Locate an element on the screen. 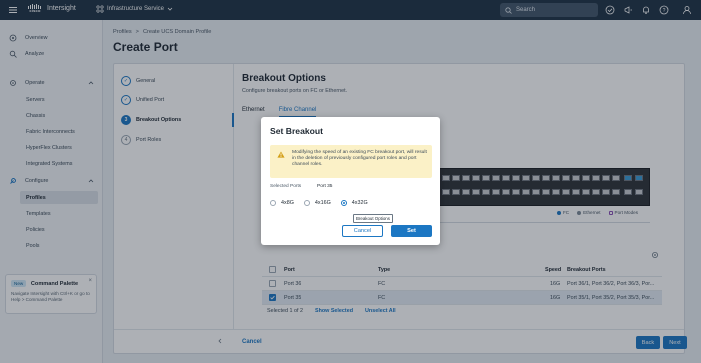 This screenshot has height=363, width=701. radio-label: 4x32G is located at coordinates (359, 203).